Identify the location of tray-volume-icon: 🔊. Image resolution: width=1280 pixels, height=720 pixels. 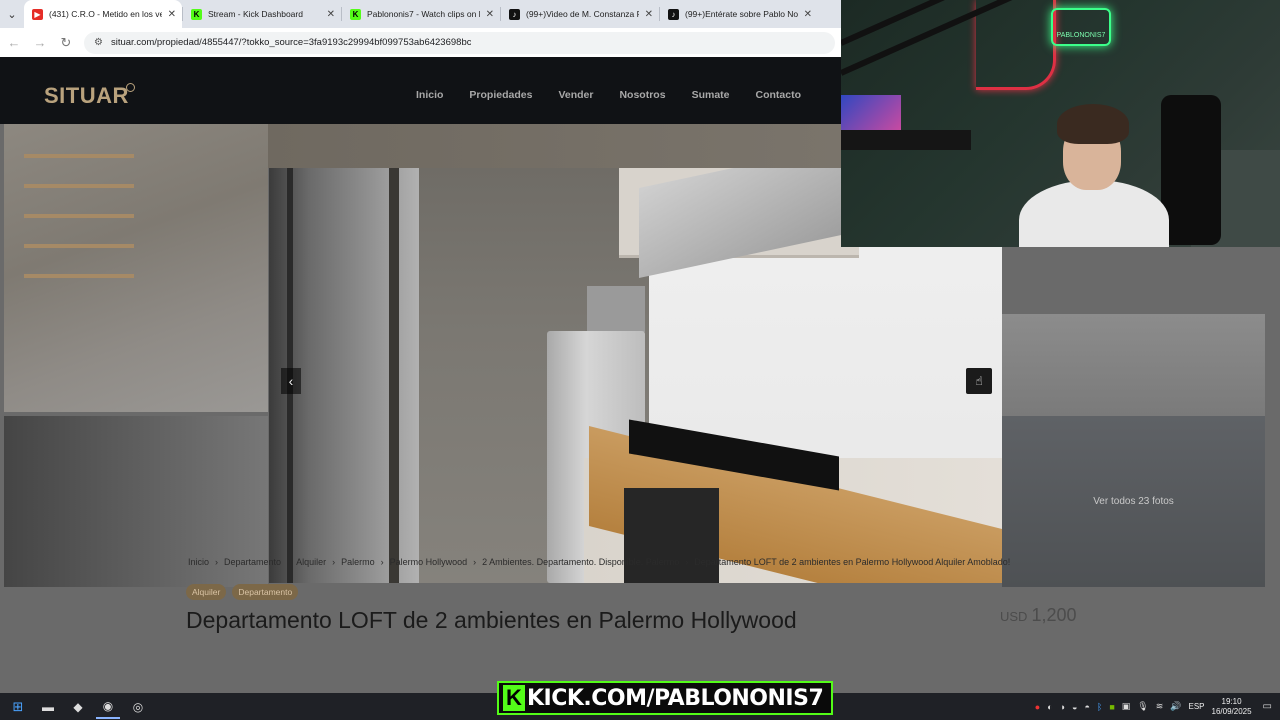
(1175, 706).